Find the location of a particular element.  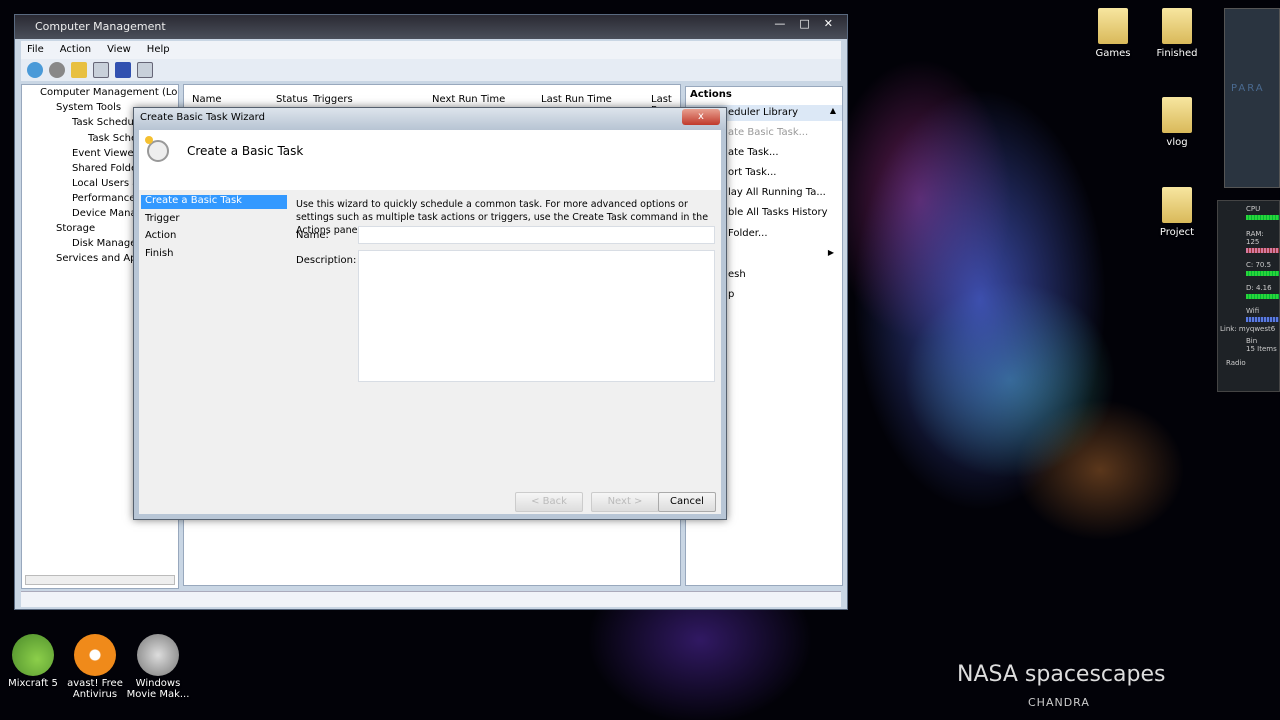

desktop-icon-avast: avast! Free Antivirus is located at coordinates (95, 667).